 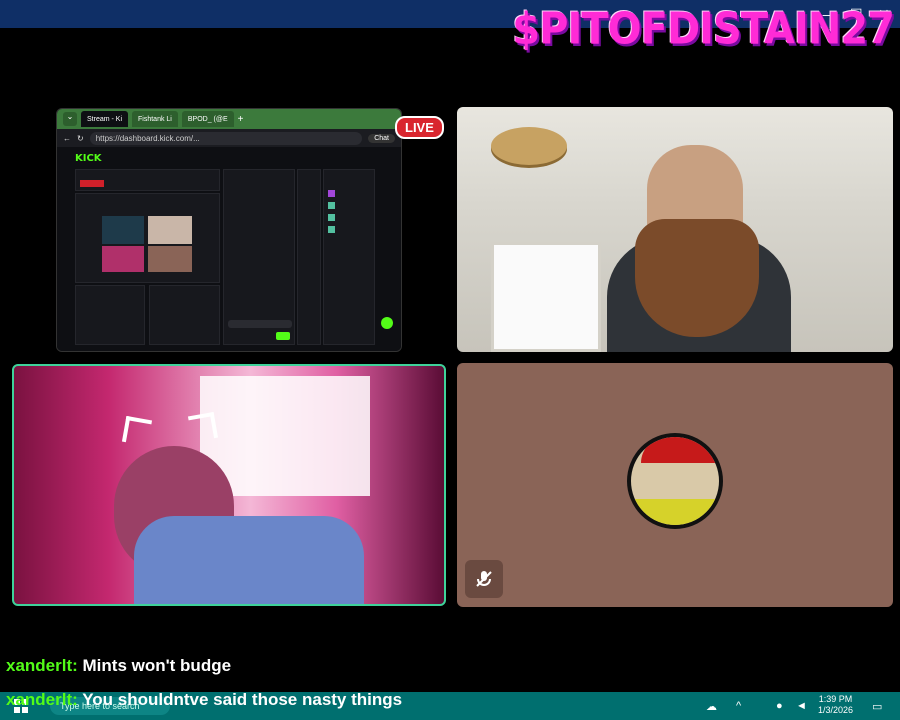 I want to click on reload-icon: ↻, so click(x=80, y=138).